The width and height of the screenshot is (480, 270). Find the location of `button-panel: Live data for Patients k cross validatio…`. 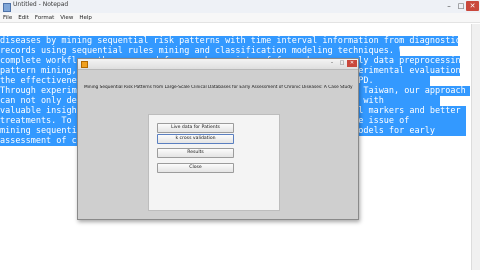

button-panel: Live data for Patients k cross validatio… is located at coordinates (214, 162).